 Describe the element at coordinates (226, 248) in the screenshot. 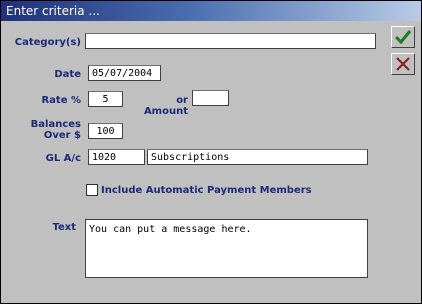

I see `message-textarea: You can put a message here.` at that location.